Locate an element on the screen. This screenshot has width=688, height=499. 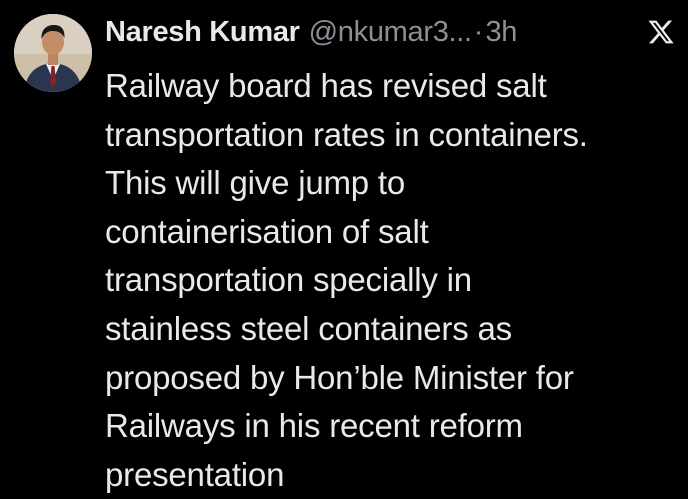
avatar is located at coordinates (53, 53).